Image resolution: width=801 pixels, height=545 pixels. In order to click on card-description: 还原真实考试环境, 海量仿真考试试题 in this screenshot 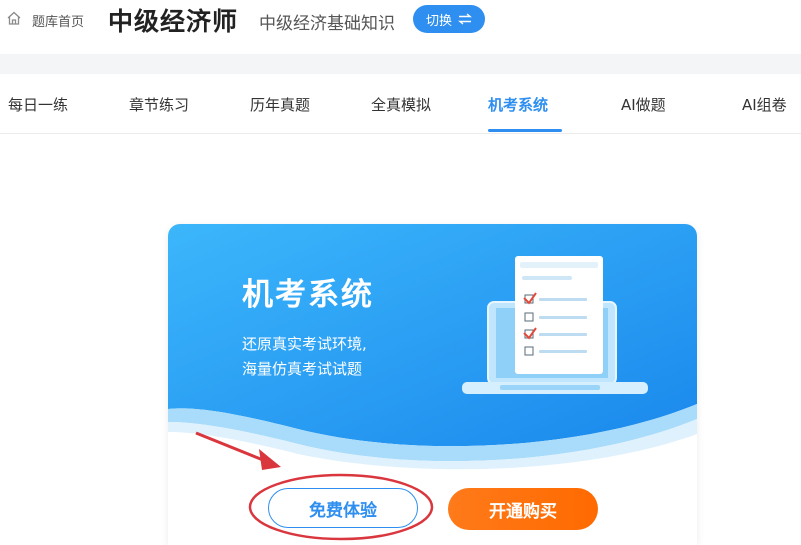, I will do `click(304, 357)`.